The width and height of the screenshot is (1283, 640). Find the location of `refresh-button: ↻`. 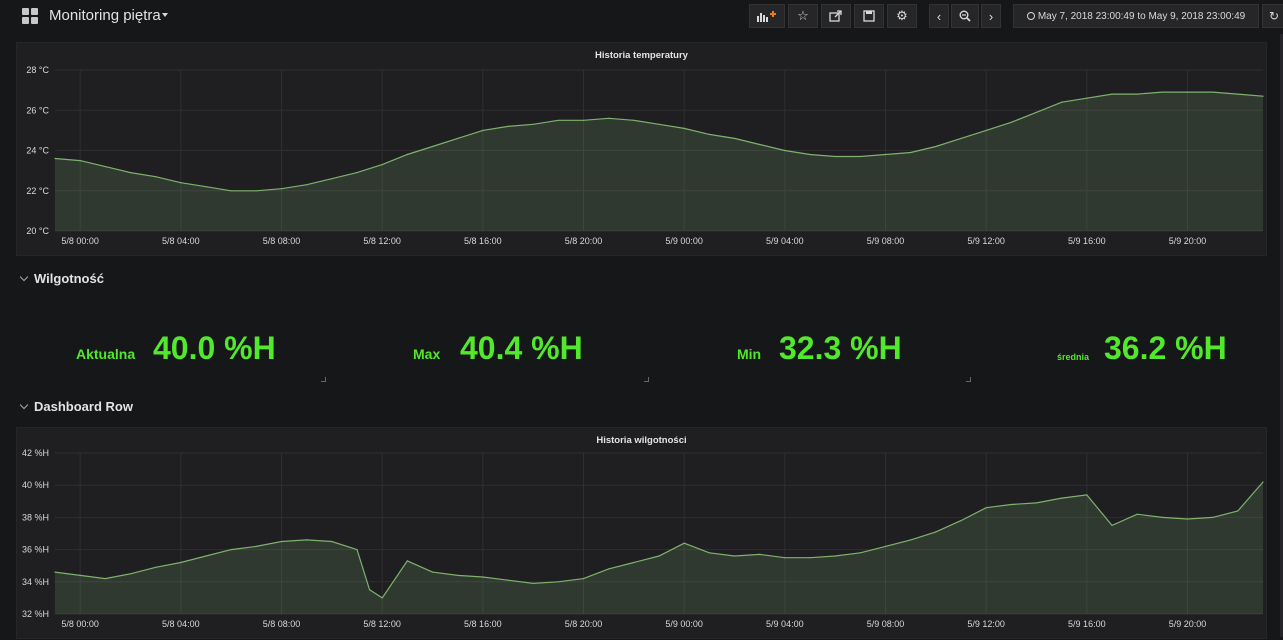

refresh-button: ↻ is located at coordinates (1272, 16).